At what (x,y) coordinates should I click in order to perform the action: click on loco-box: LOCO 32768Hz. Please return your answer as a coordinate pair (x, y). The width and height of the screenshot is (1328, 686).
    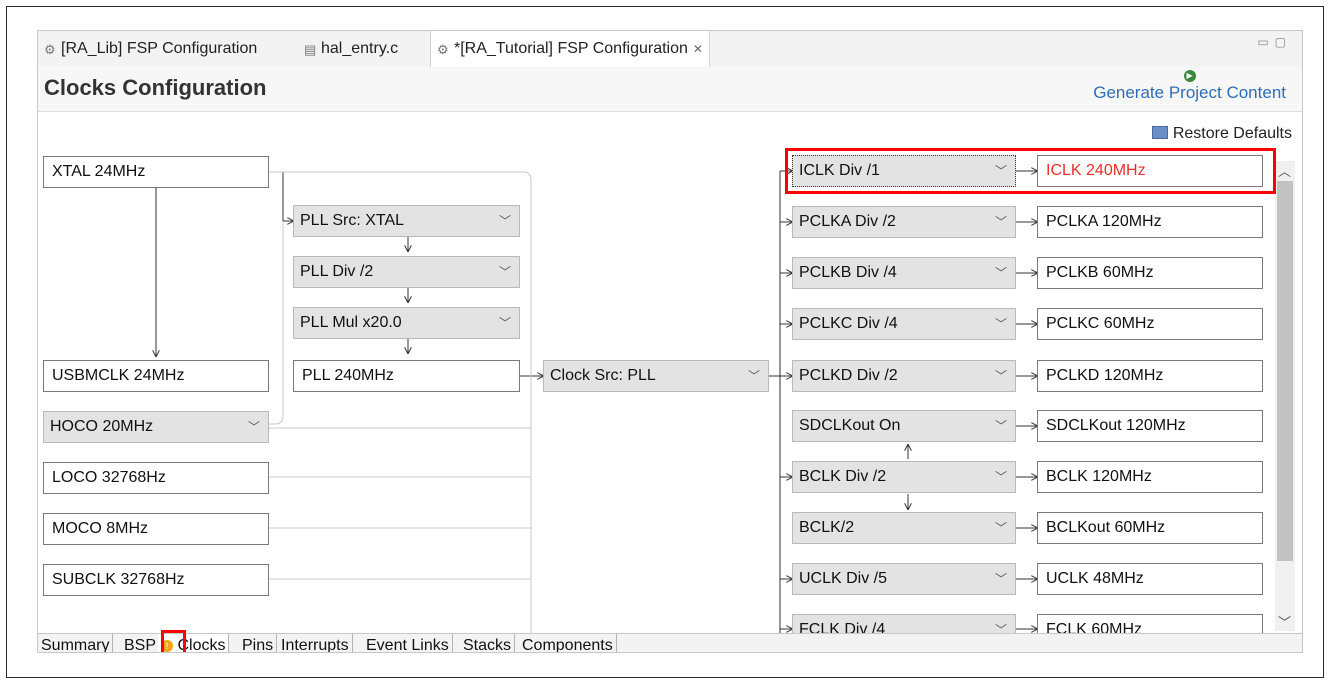
    Looking at the image, I should click on (156, 478).